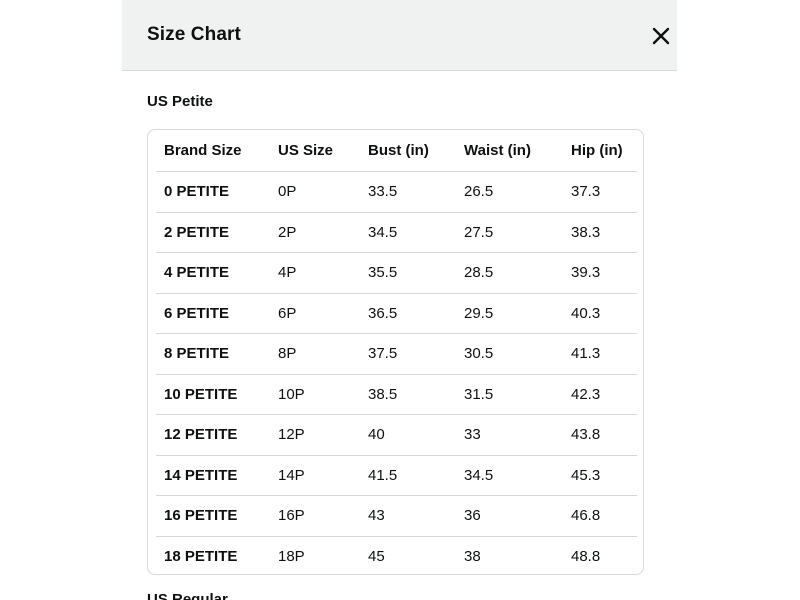 The height and width of the screenshot is (600, 800). Describe the element at coordinates (509, 313) in the screenshot. I see `cell-waist: 29.5` at that location.